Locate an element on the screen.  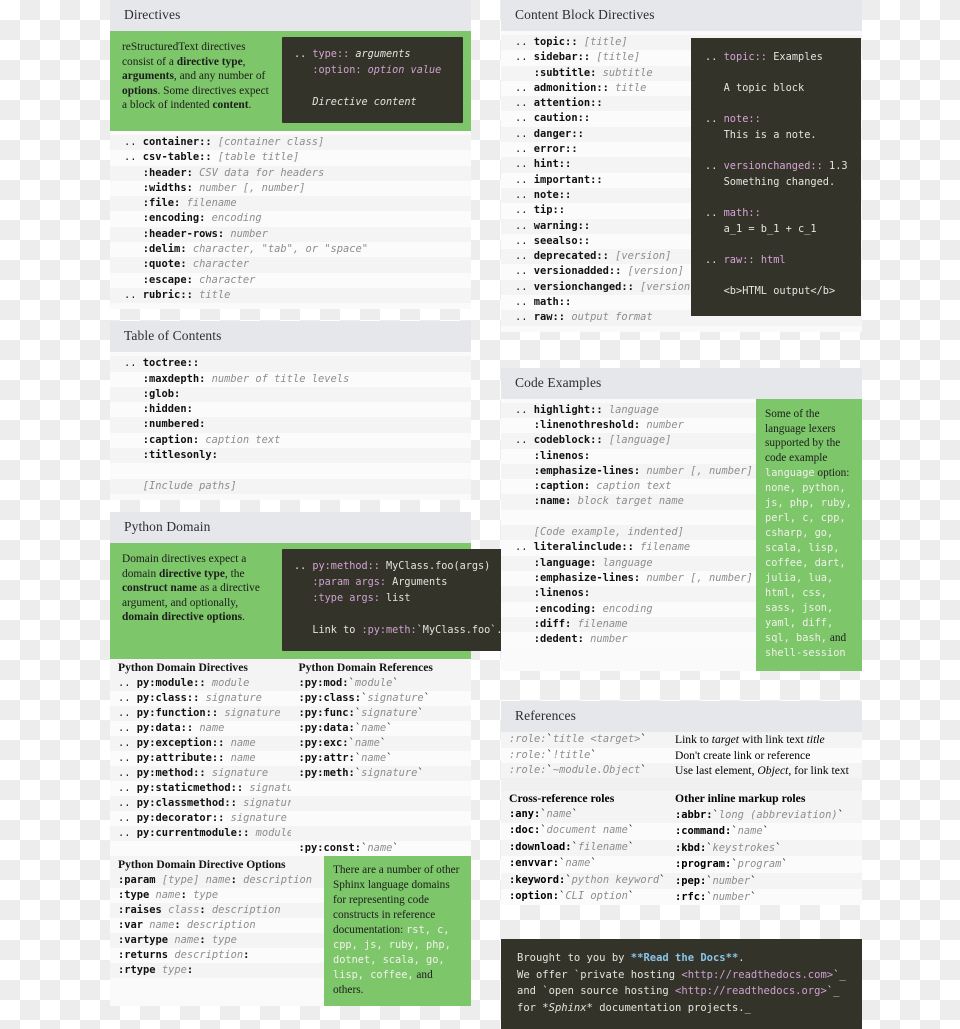
table-row: .. py:staticmethod:: signature is located at coordinates (208, 788).